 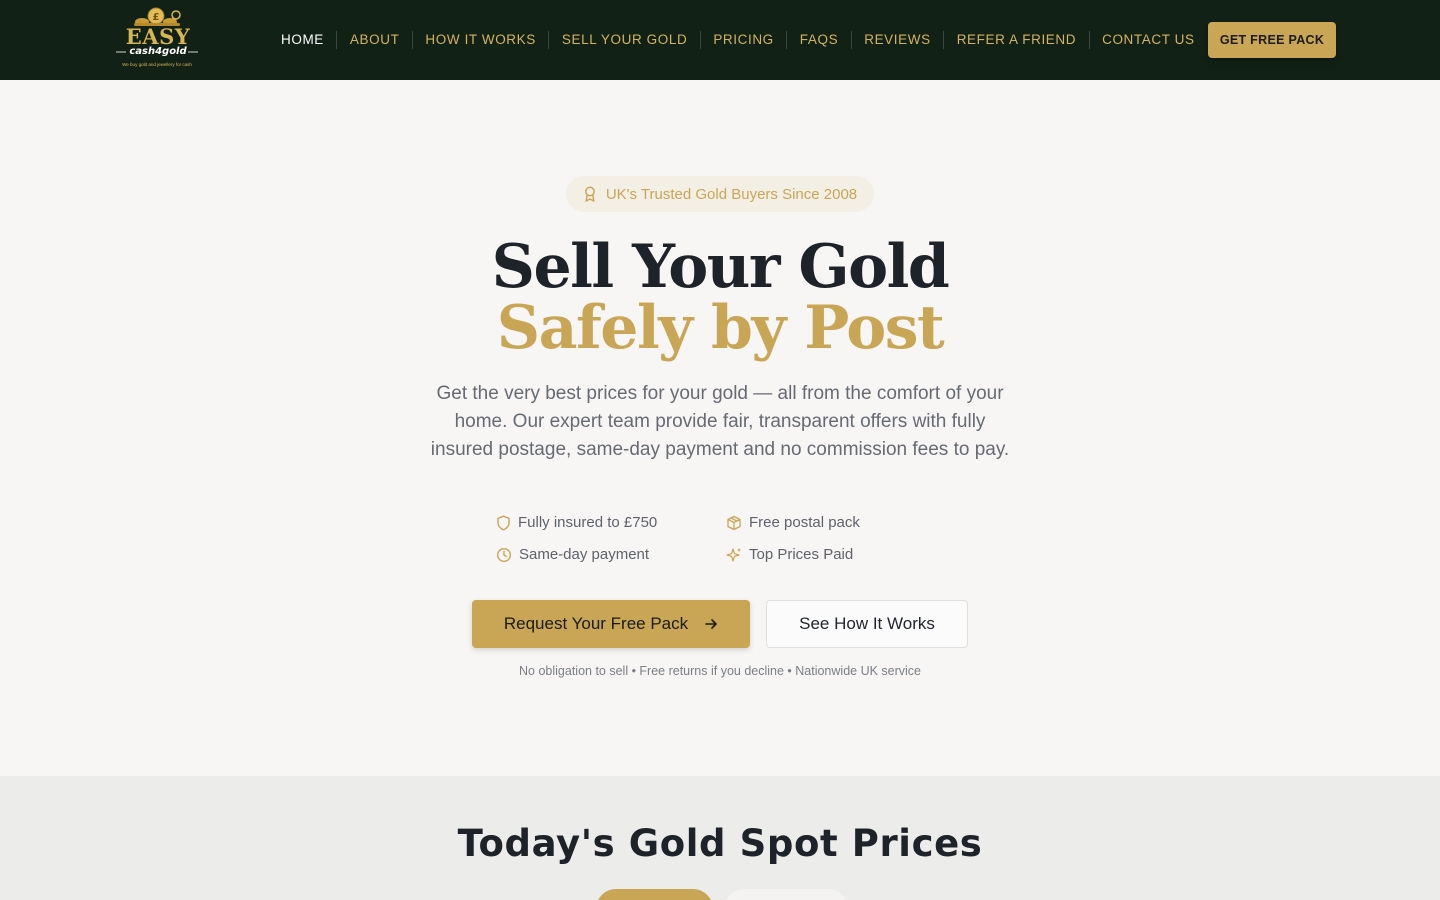 What do you see at coordinates (158, 51) in the screenshot?
I see `logo-subtitle: cash4gold` at bounding box center [158, 51].